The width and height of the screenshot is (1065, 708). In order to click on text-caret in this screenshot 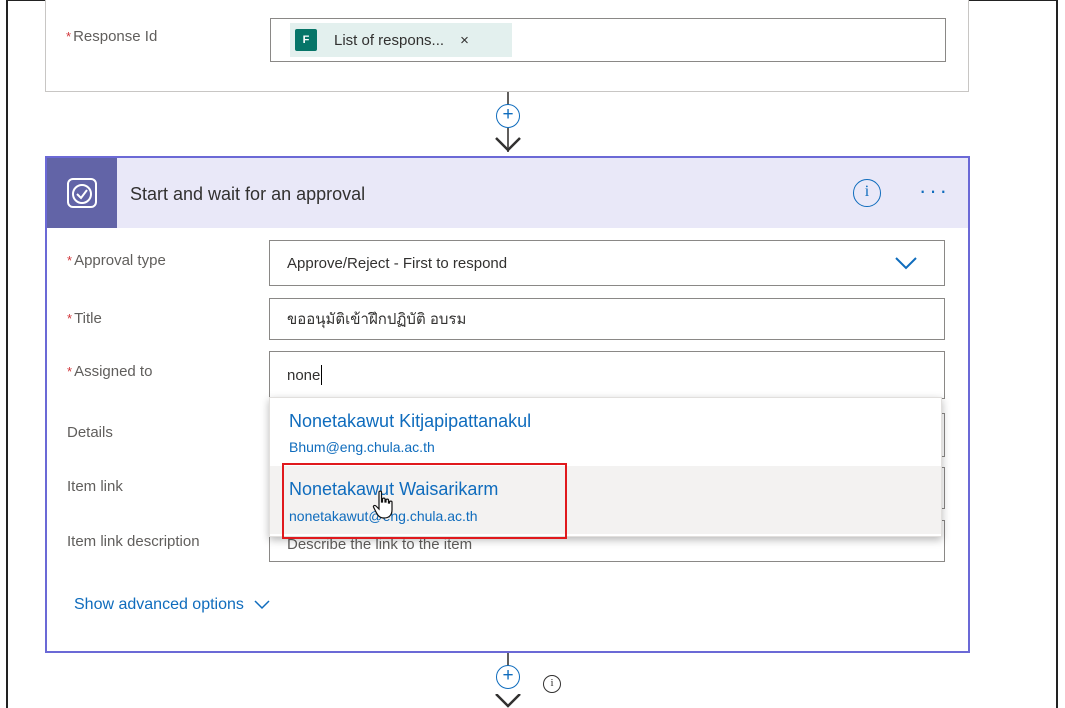, I will do `click(322, 375)`.